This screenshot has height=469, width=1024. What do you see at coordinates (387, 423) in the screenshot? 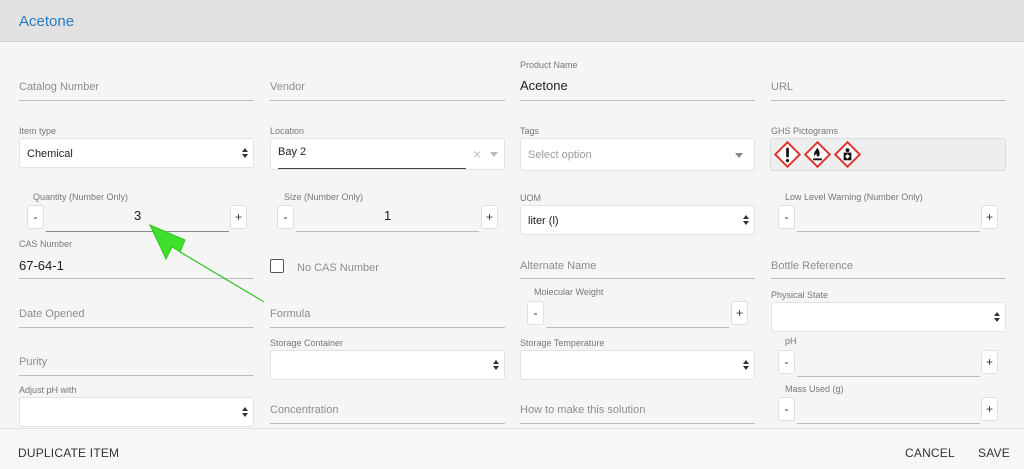
I see `concentration-underline` at bounding box center [387, 423].